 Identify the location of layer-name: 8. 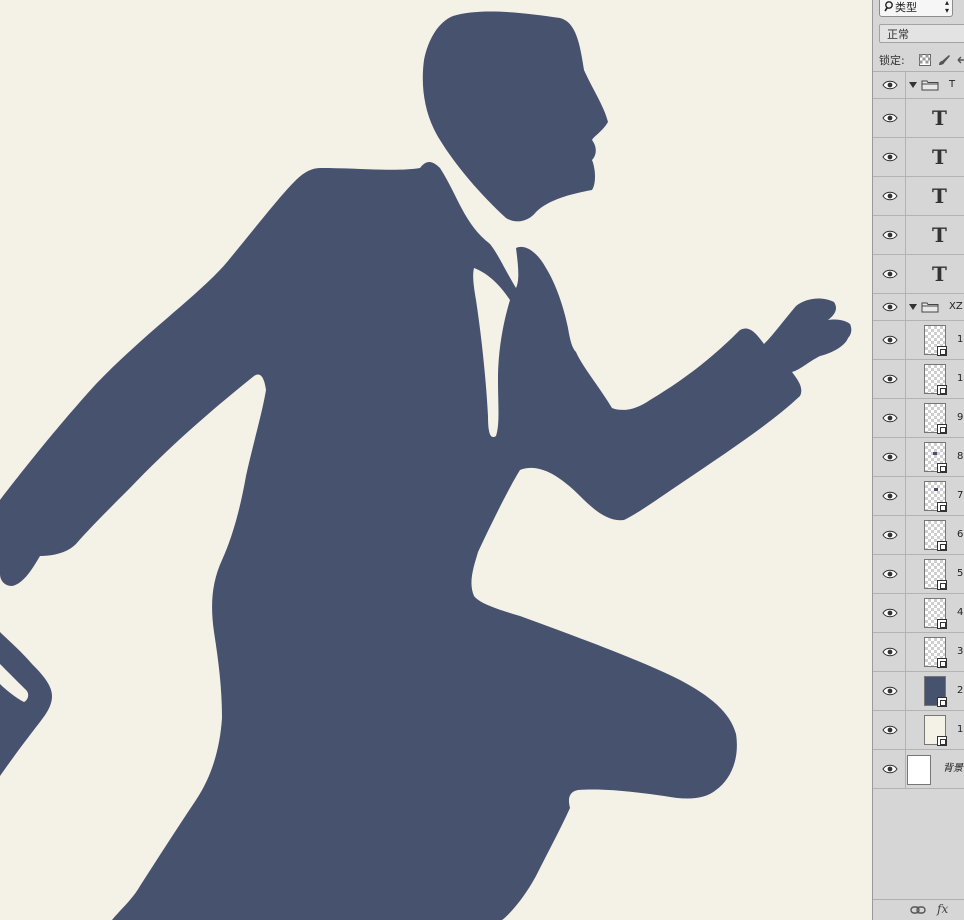
(960, 456).